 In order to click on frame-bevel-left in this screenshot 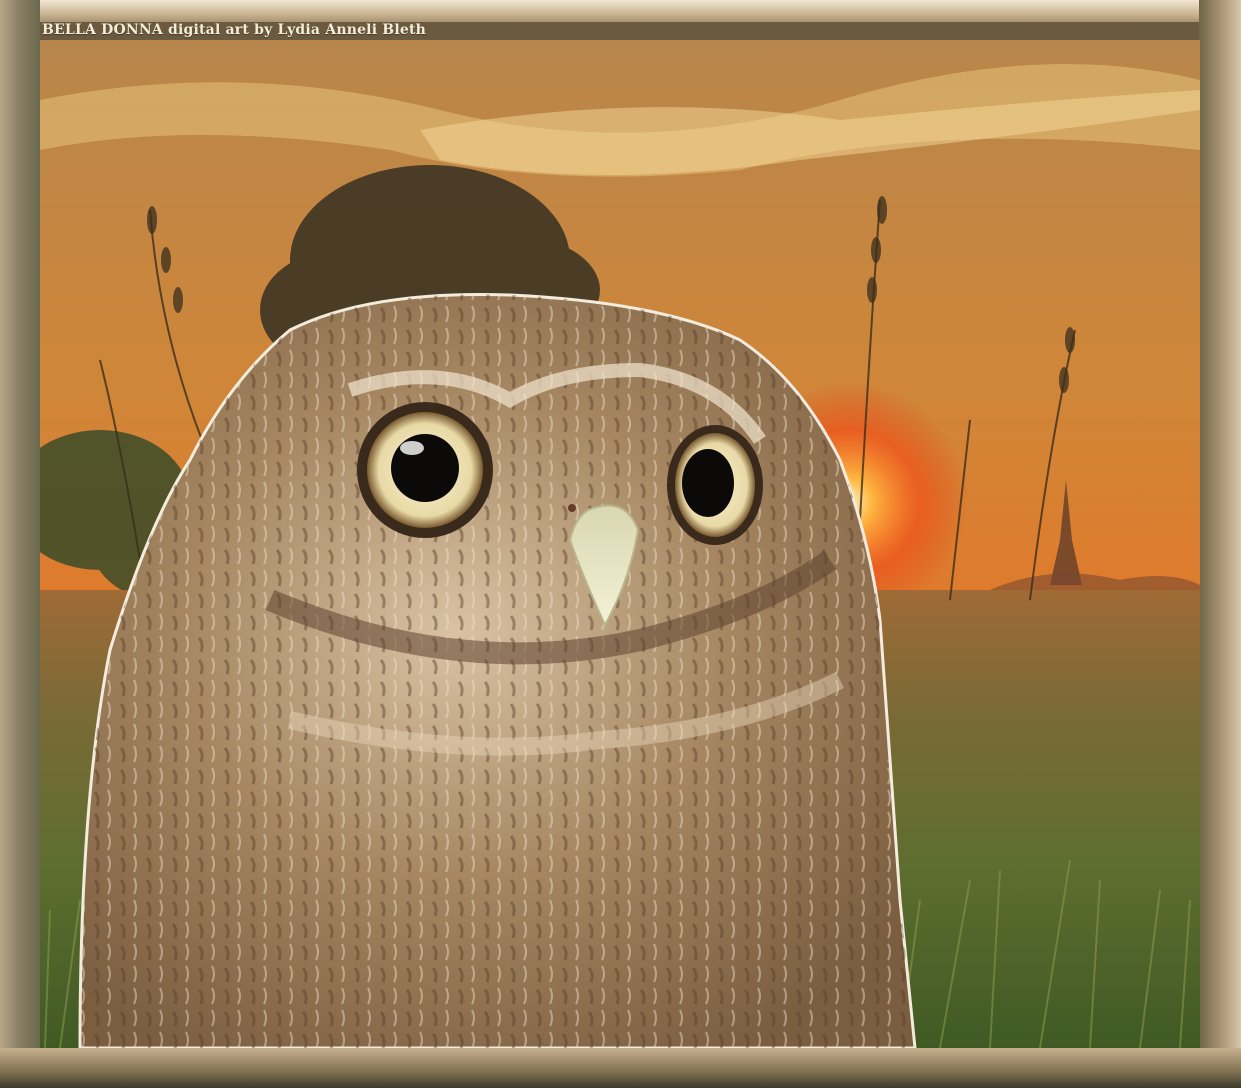, I will do `click(20, 544)`.